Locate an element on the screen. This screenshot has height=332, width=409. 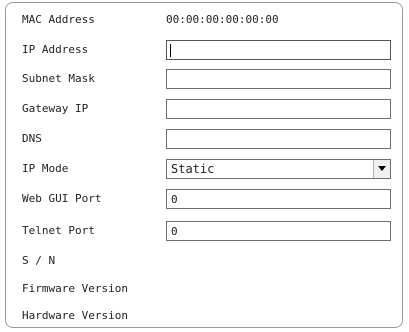
serial-number-label: S / N is located at coordinates (39, 260).